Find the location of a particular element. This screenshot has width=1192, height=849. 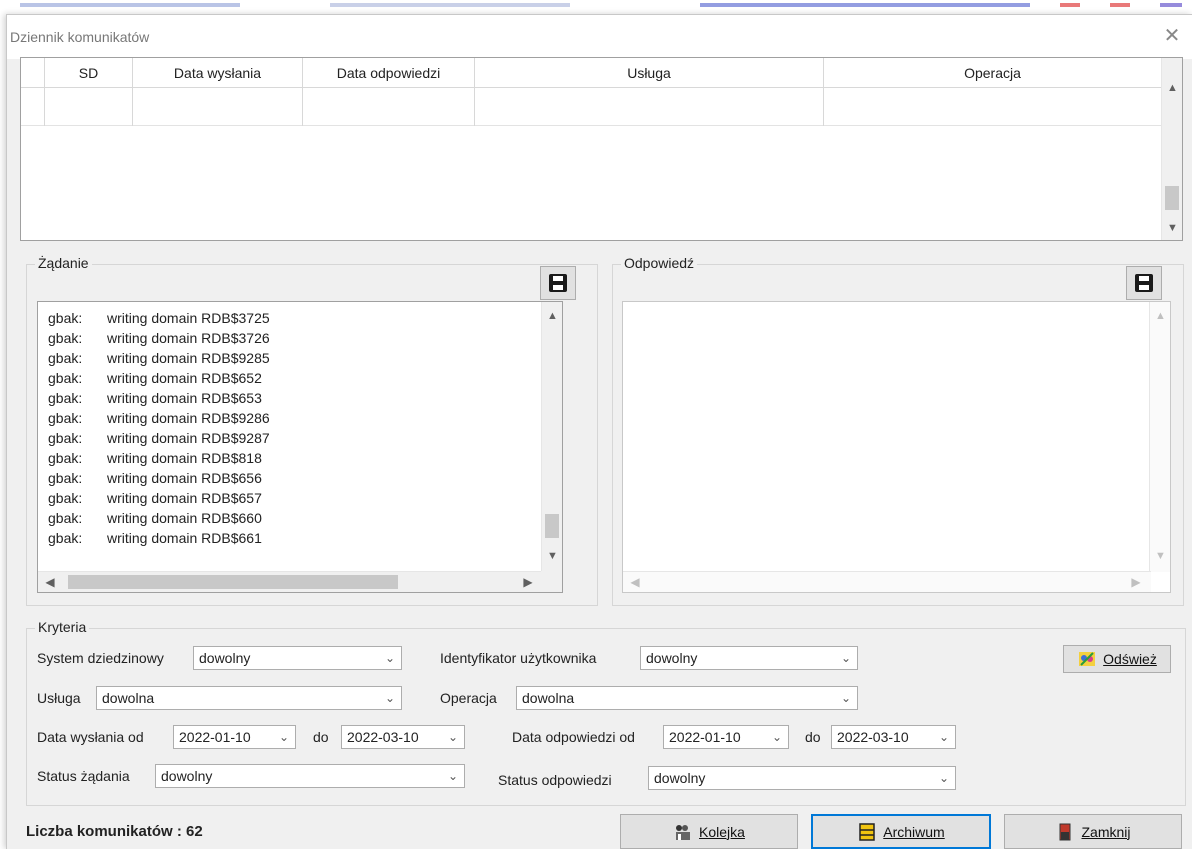

sent-from-date: 2022-01-10 ⌄ is located at coordinates (234, 737).